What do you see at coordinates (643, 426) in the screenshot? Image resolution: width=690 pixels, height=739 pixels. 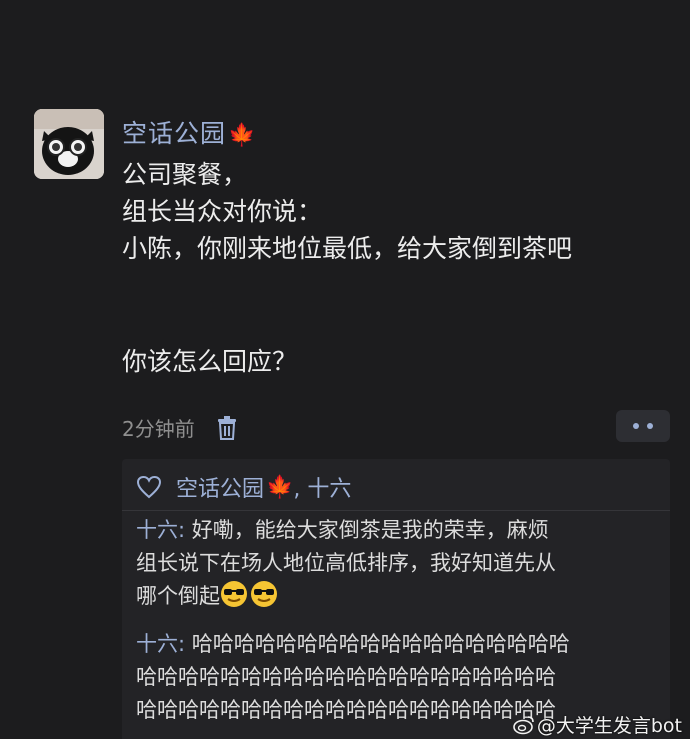 I see `more-options-button` at bounding box center [643, 426].